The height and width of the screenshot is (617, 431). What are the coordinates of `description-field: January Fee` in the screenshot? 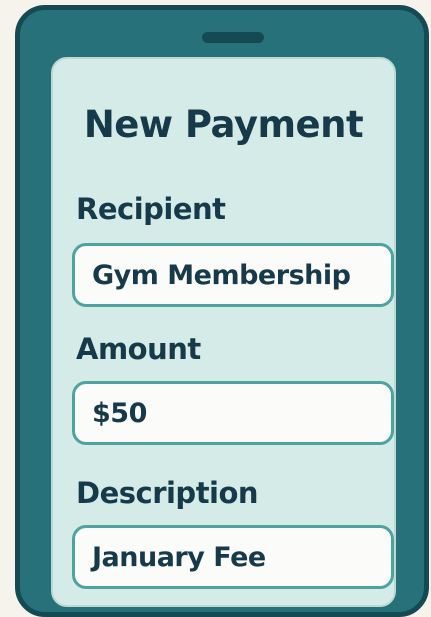 It's located at (233, 557).